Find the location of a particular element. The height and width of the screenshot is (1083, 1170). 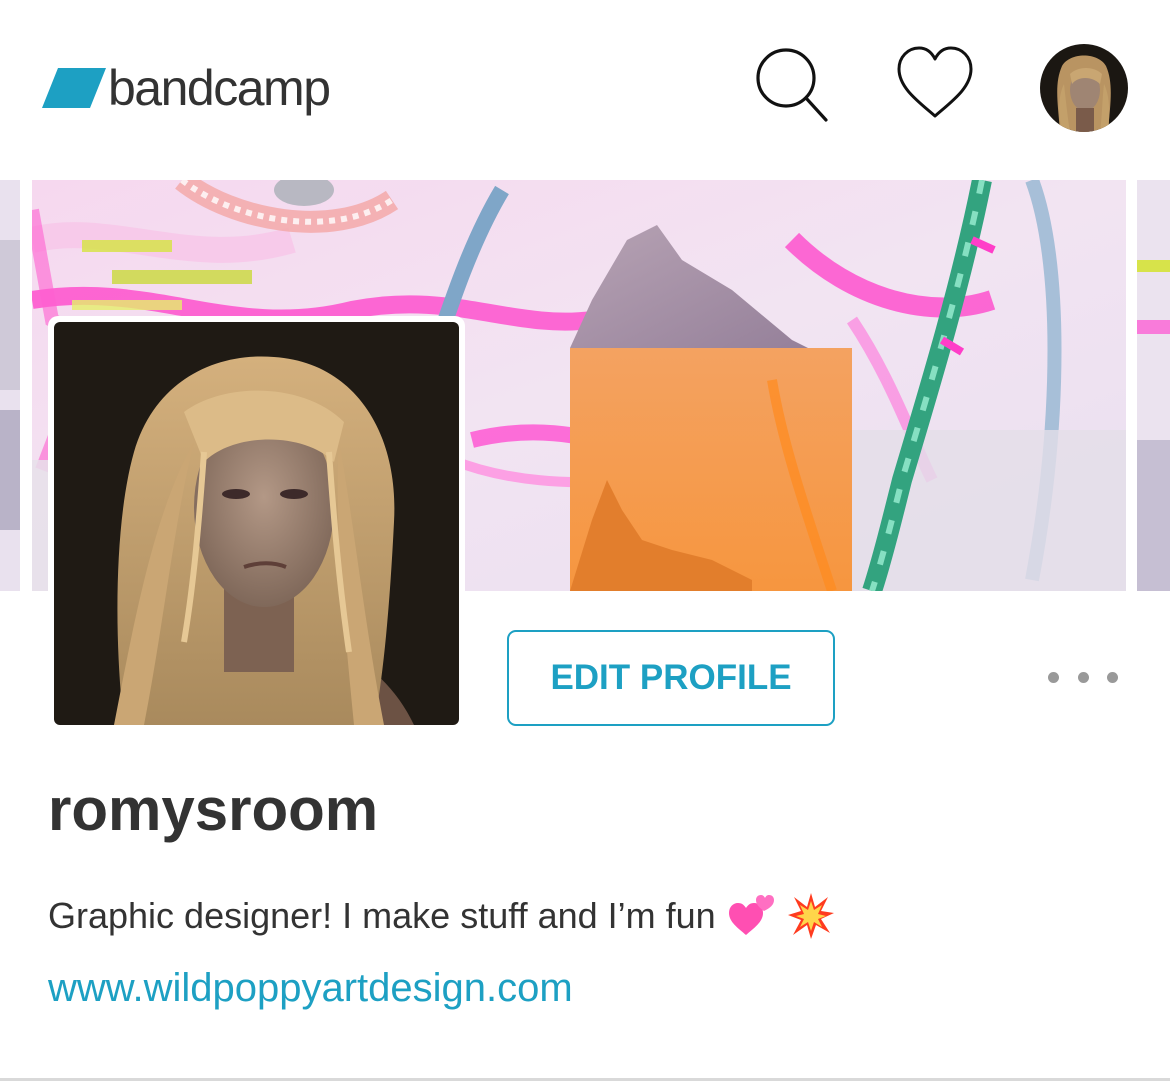

search-icon is located at coordinates (792, 85).